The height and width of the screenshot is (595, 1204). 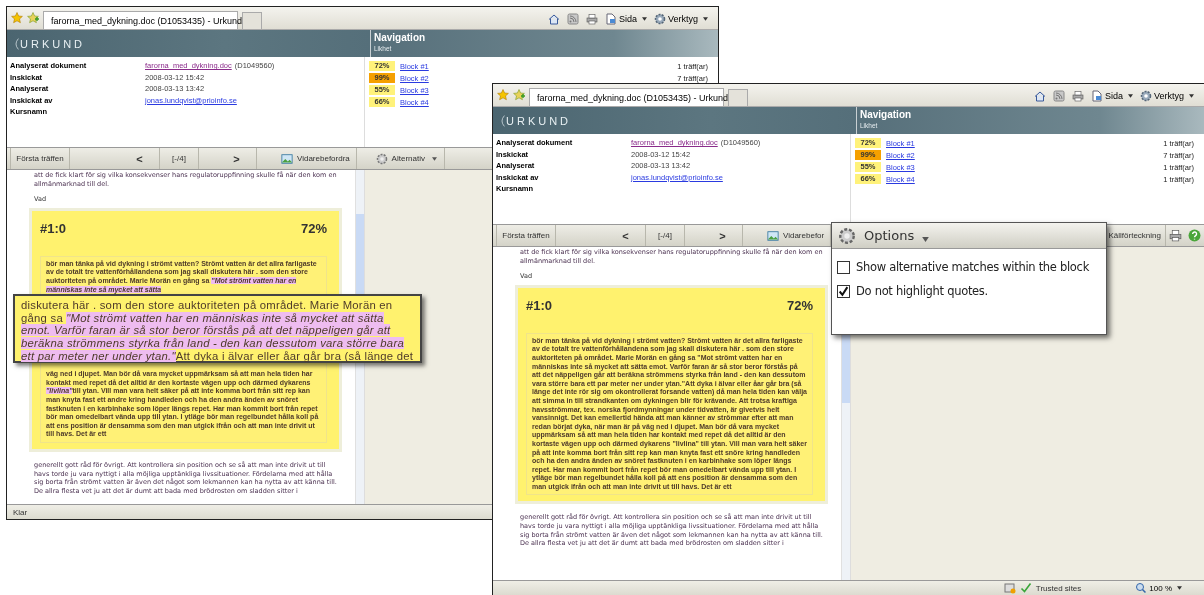 What do you see at coordinates (20, 512) in the screenshot?
I see `status-text: Klar` at bounding box center [20, 512].